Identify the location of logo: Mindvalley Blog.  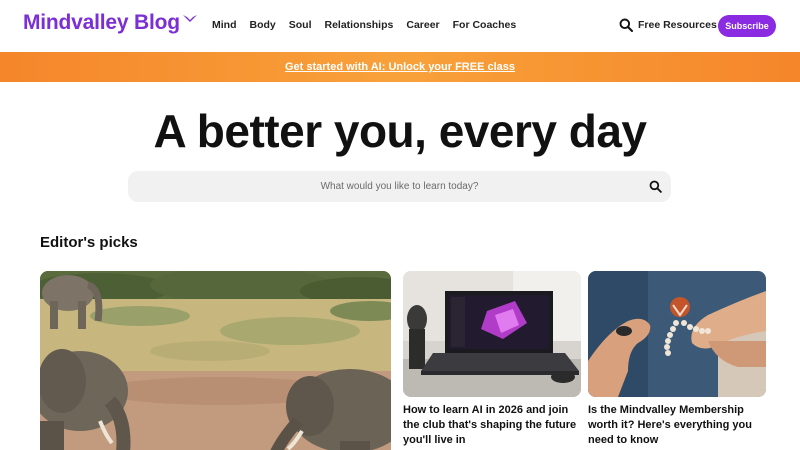
(110, 23).